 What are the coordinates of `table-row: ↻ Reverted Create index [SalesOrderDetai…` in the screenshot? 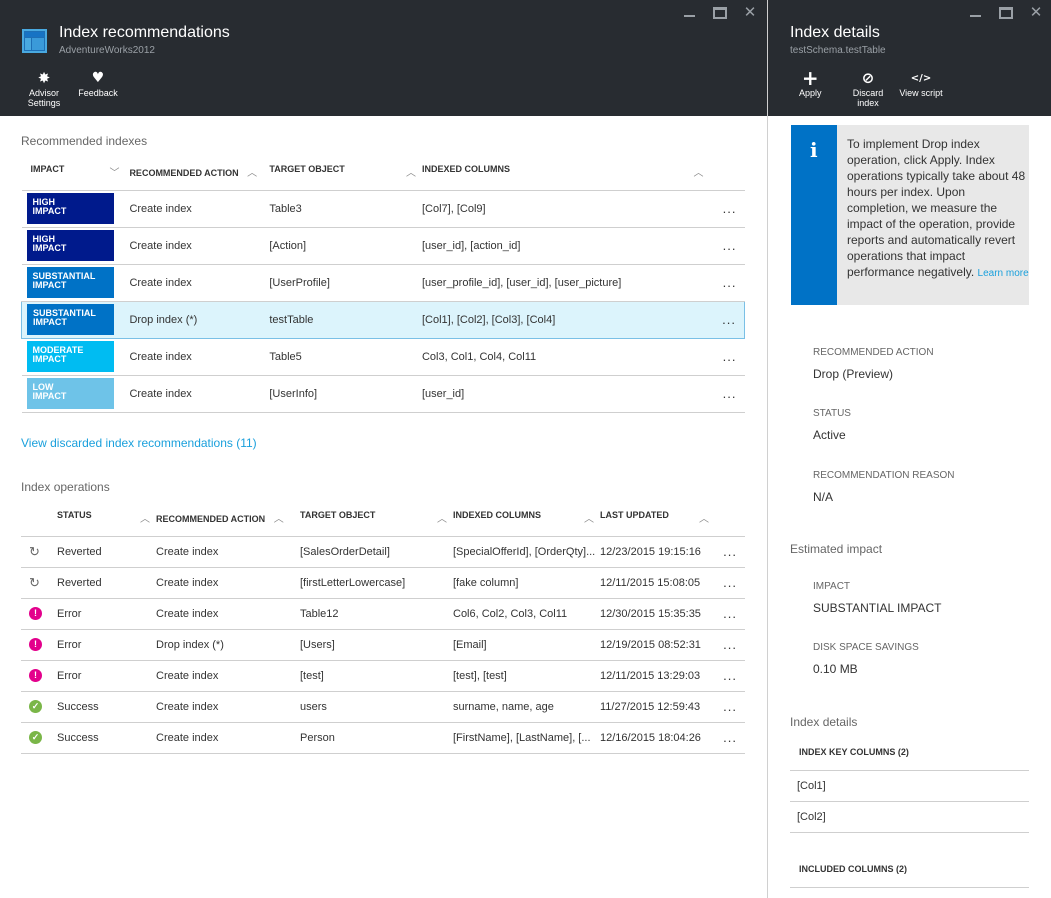 It's located at (383, 552).